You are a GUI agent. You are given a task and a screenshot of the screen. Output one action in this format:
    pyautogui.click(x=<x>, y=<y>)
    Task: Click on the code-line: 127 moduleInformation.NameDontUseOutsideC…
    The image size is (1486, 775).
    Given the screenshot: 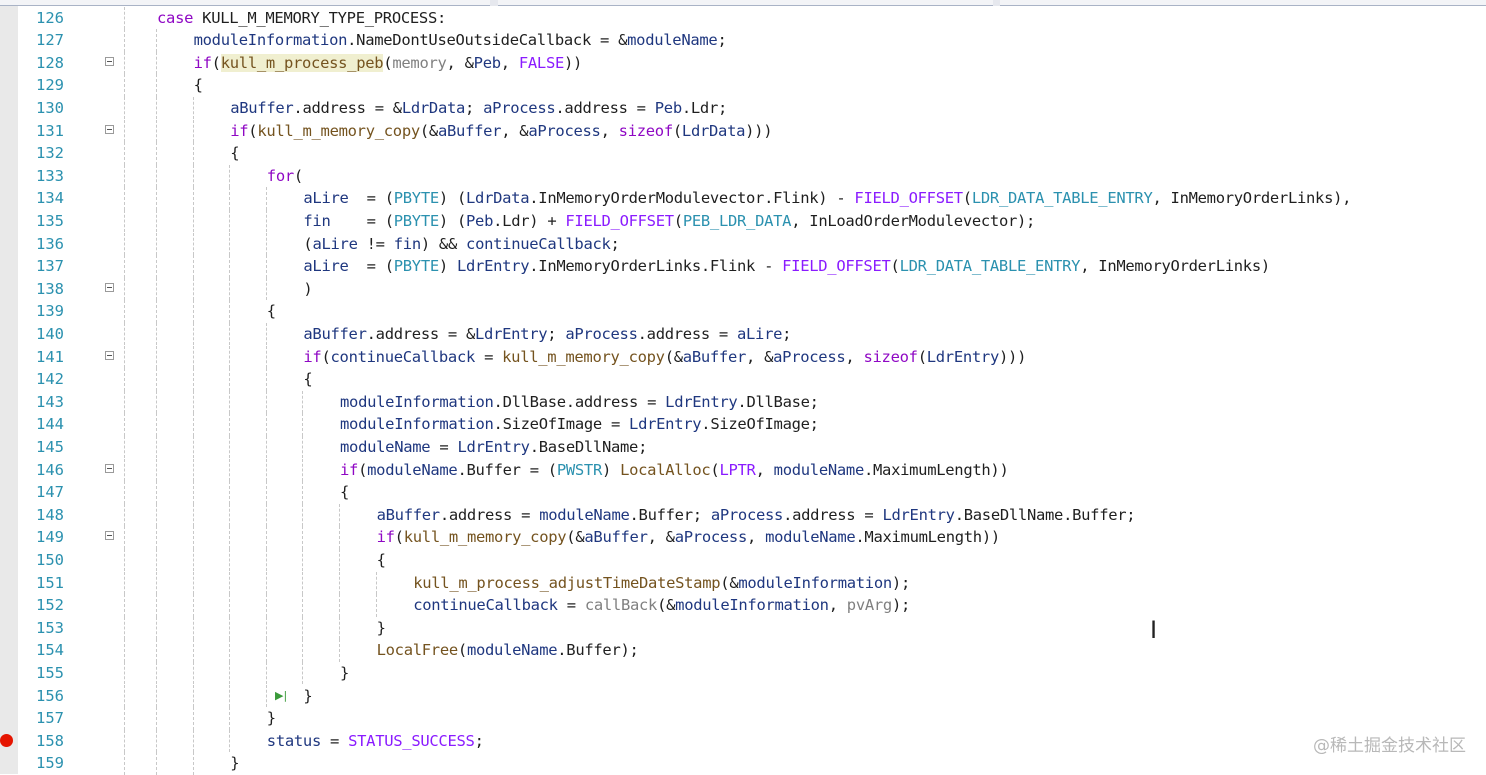 What is the action you would take?
    pyautogui.click(x=743, y=40)
    